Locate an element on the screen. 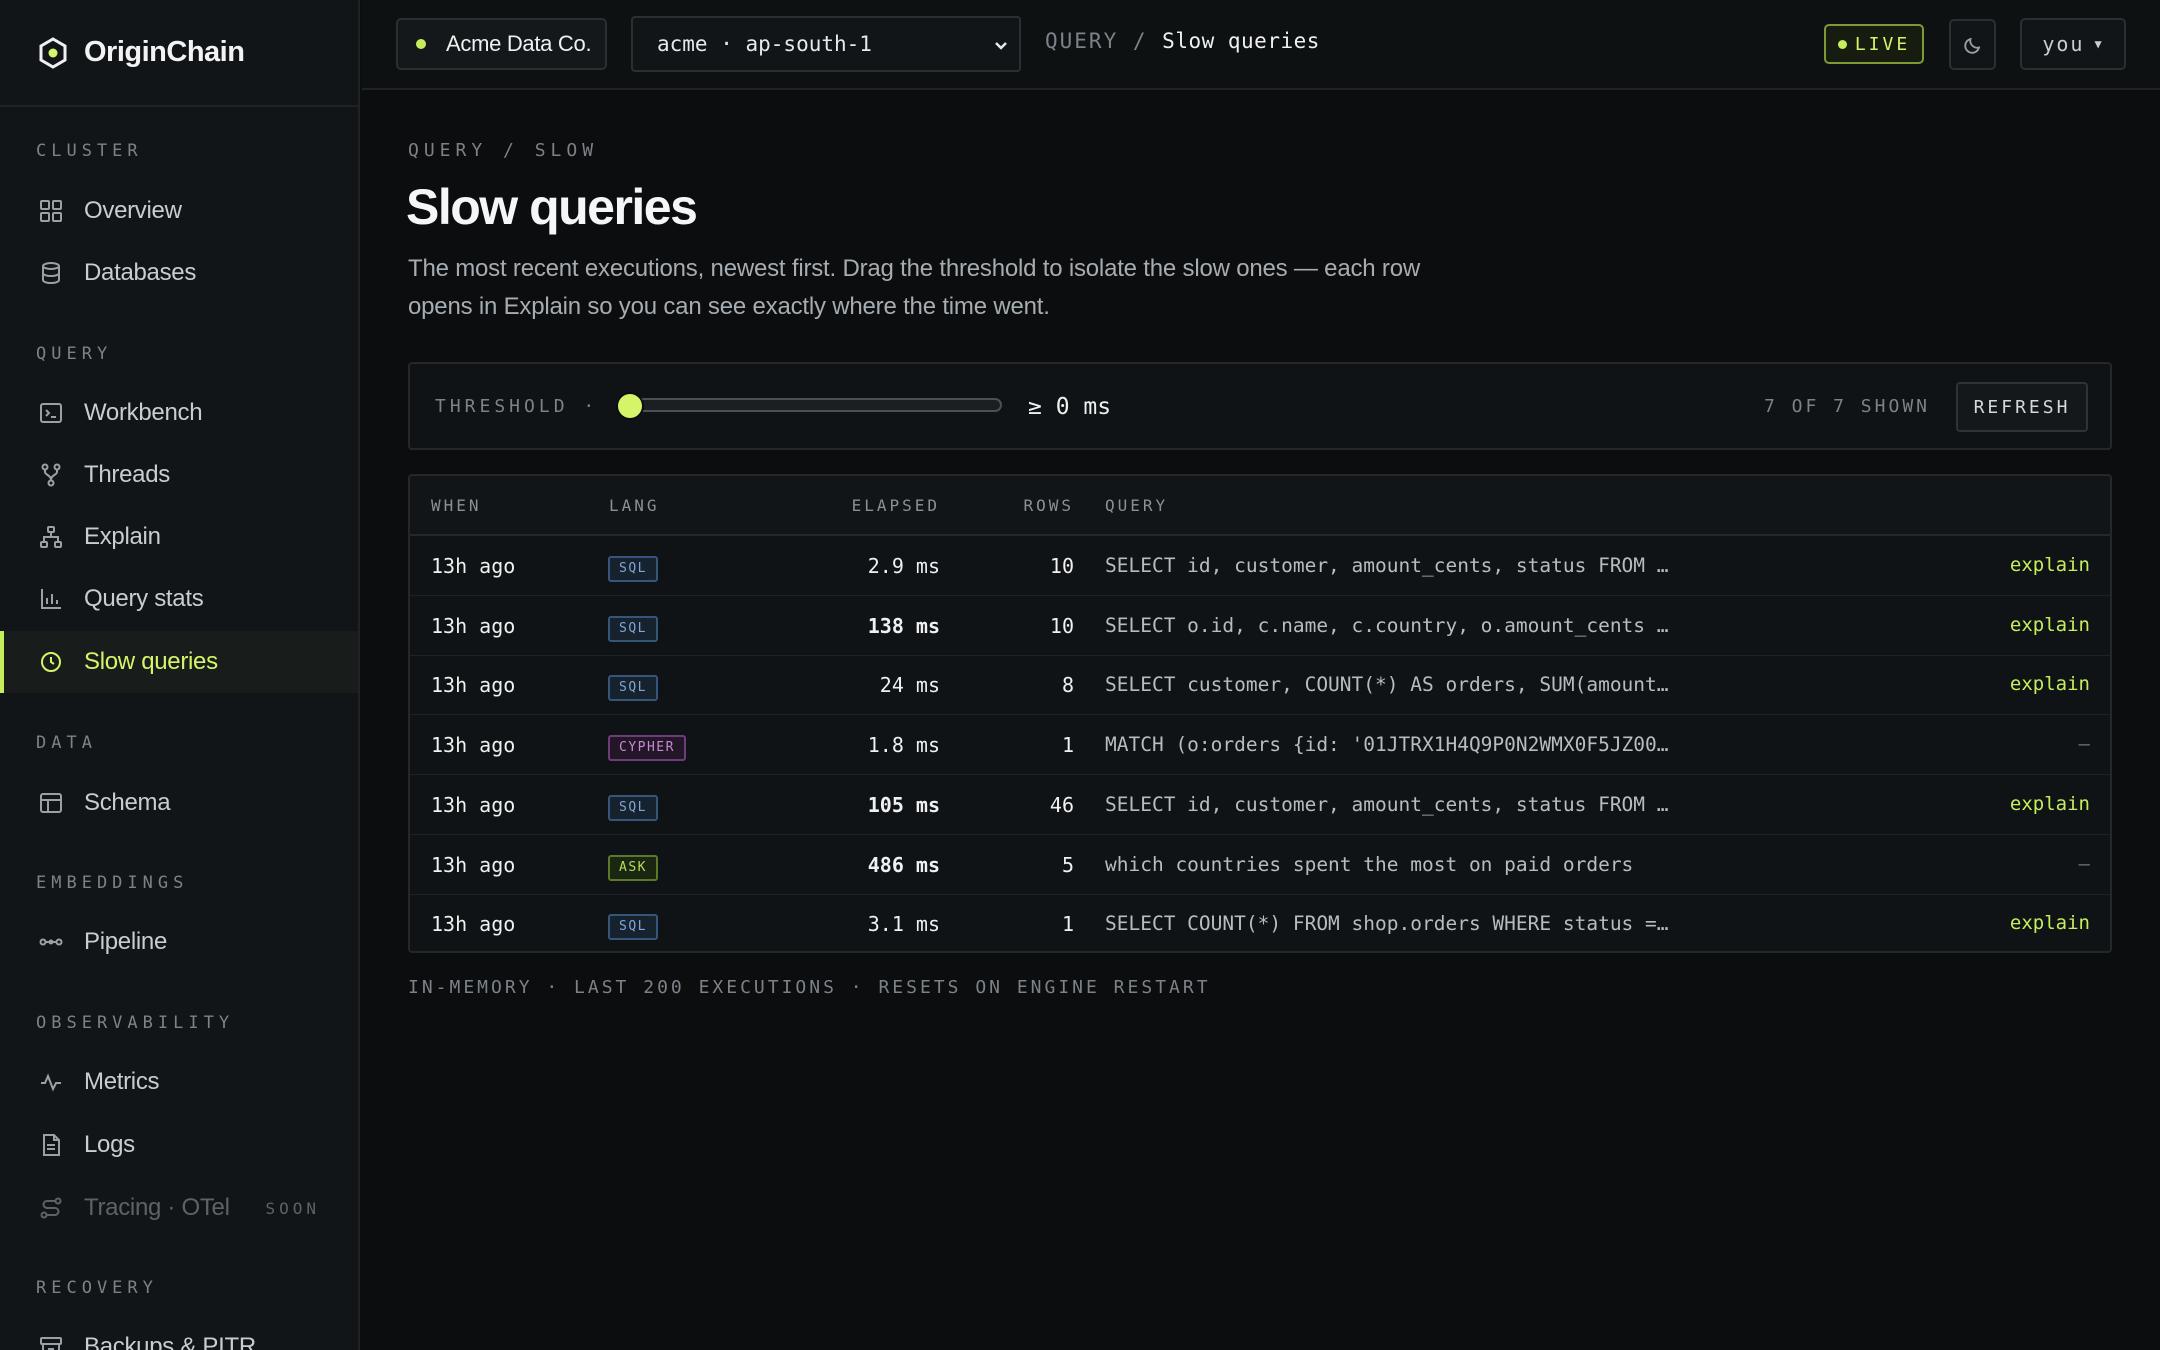  live-badge: LIVE is located at coordinates (1874, 44).